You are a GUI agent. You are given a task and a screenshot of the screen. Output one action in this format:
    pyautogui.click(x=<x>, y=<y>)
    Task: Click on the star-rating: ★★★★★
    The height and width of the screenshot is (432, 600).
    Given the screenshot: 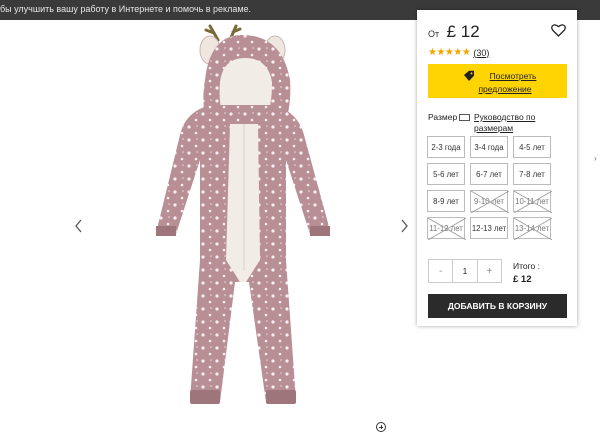 What is the action you would take?
    pyautogui.click(x=449, y=52)
    